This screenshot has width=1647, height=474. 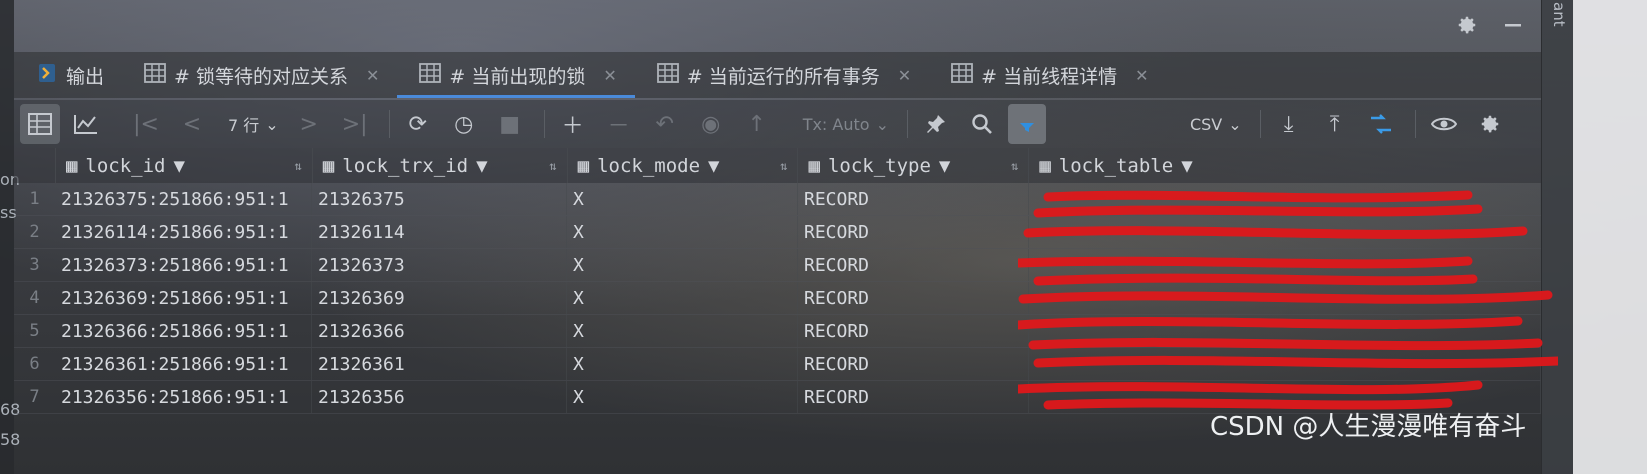 I want to click on upload-icon: ⤒, so click(x=1335, y=124).